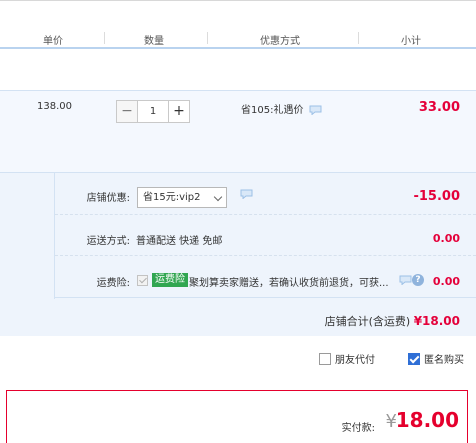 Image resolution: width=476 pixels, height=443 pixels. I want to click on friend-pay-option: 朋友代付, so click(347, 358).